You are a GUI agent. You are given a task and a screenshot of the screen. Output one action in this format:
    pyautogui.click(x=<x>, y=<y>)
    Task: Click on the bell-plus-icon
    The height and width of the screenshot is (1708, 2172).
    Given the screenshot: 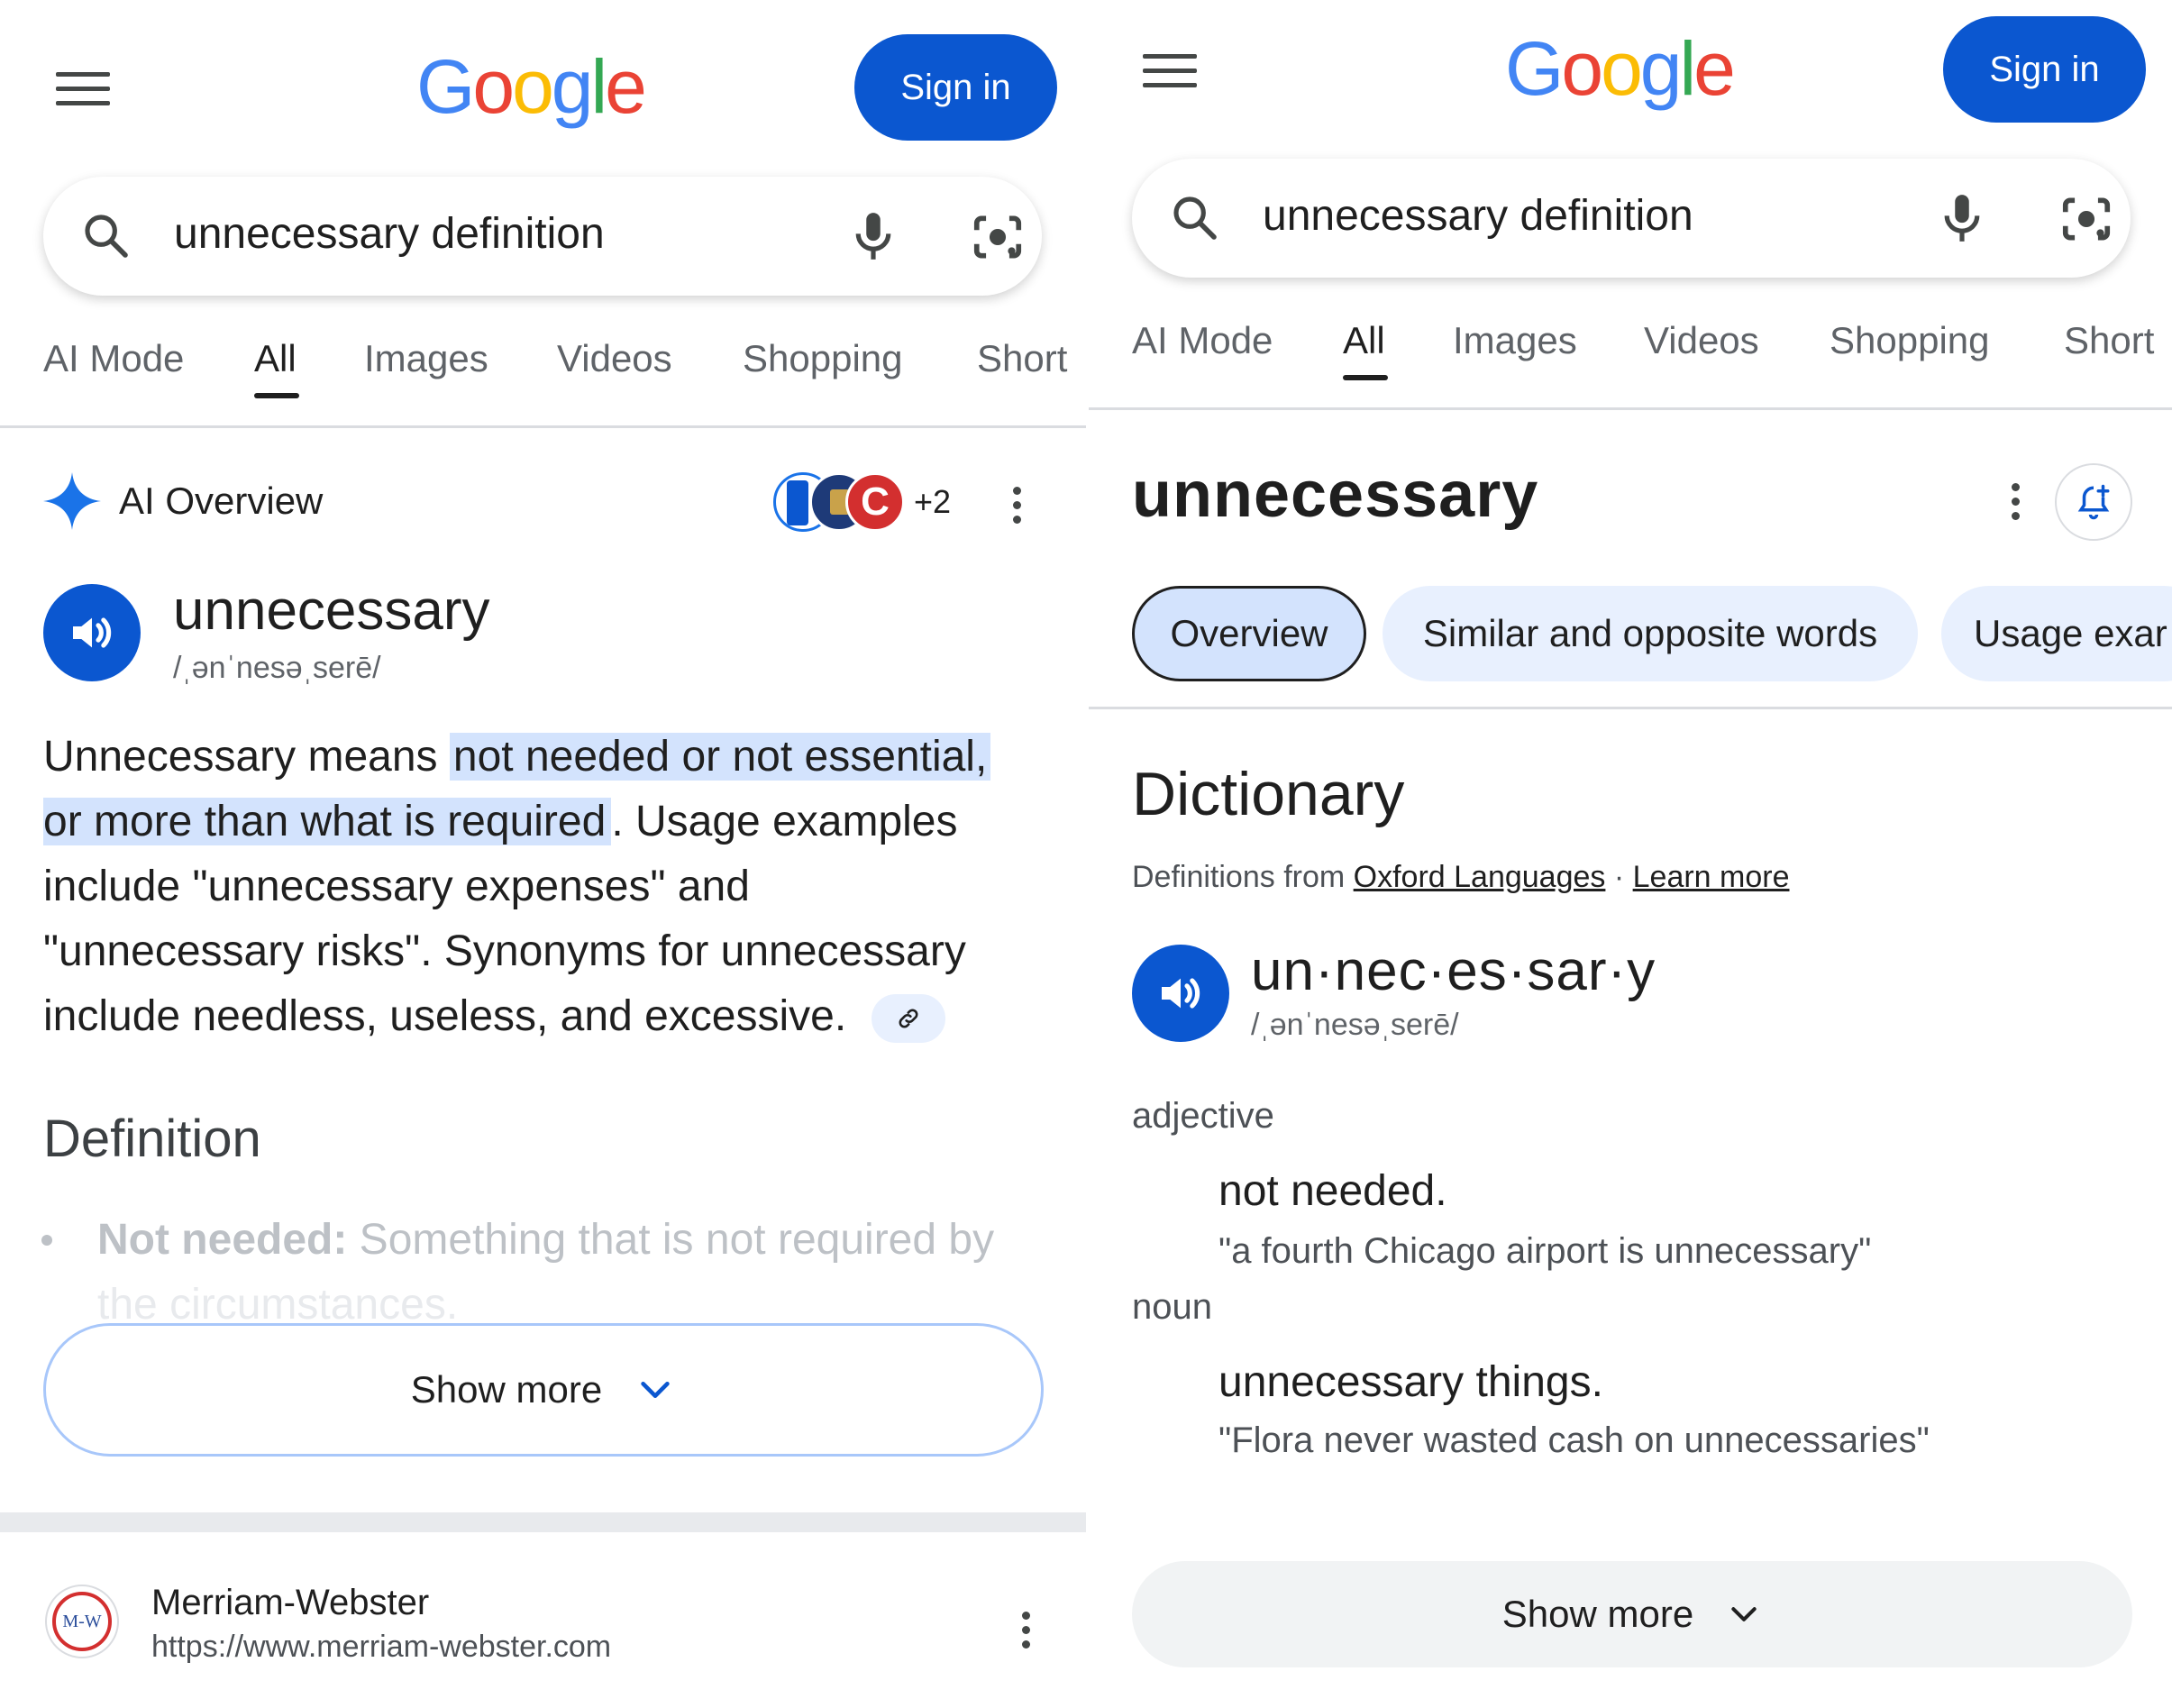 What is the action you would take?
    pyautogui.click(x=2094, y=502)
    